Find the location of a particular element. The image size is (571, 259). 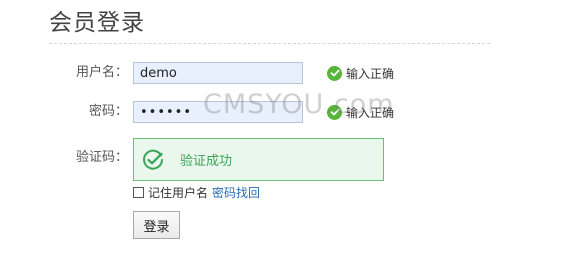

password-label: 密码： is located at coordinates (108, 111).